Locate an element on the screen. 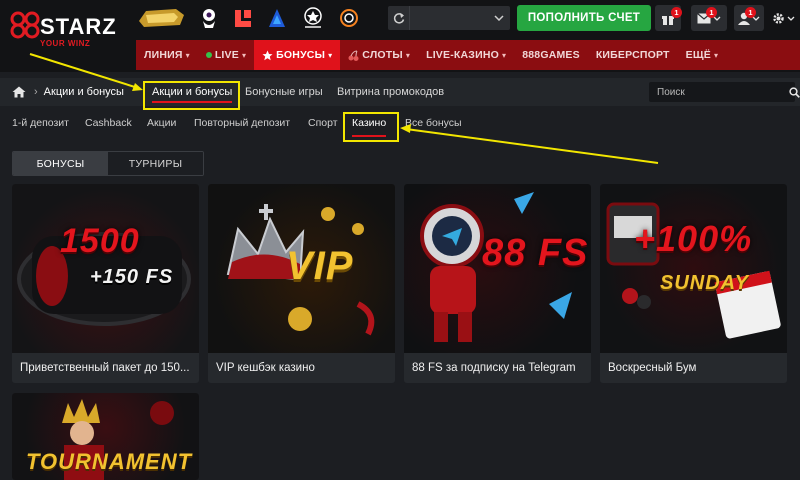  card-art-percent: +100% is located at coordinates (693, 238).